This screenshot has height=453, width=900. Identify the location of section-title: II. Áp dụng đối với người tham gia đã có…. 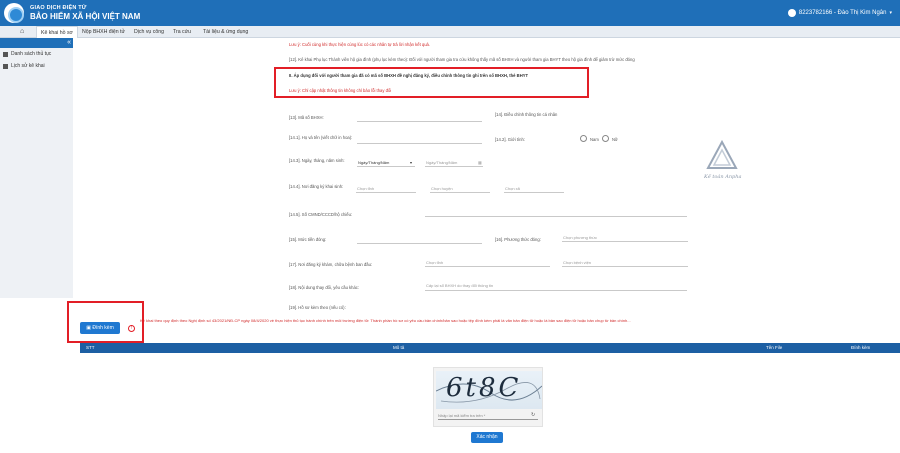
(409, 75).